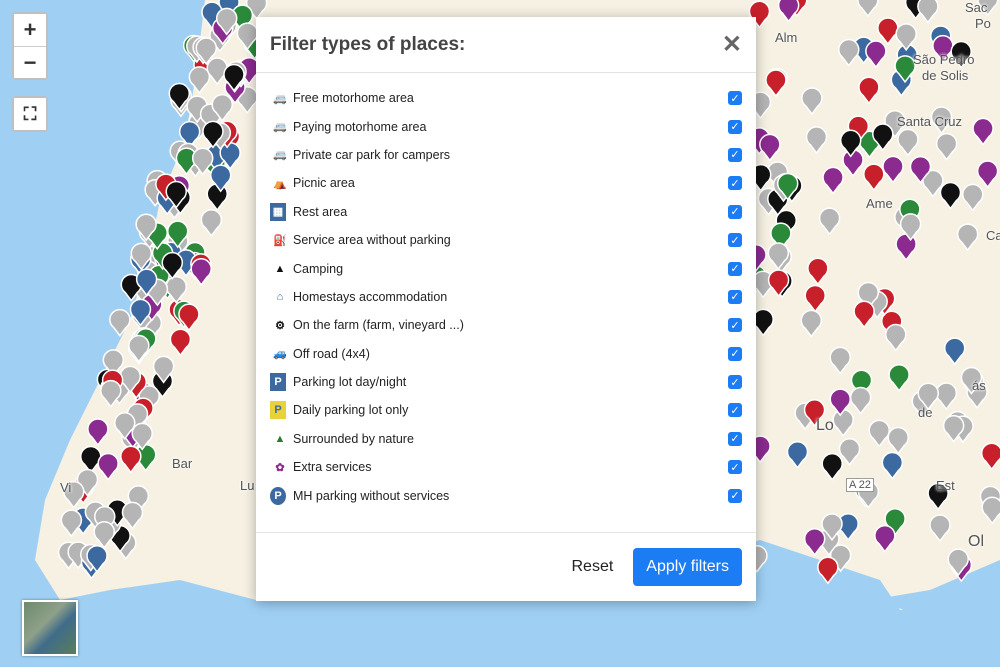 Image resolution: width=1000 pixels, height=667 pixels. What do you see at coordinates (732, 44) in the screenshot?
I see `close-icon: ✕` at bounding box center [732, 44].